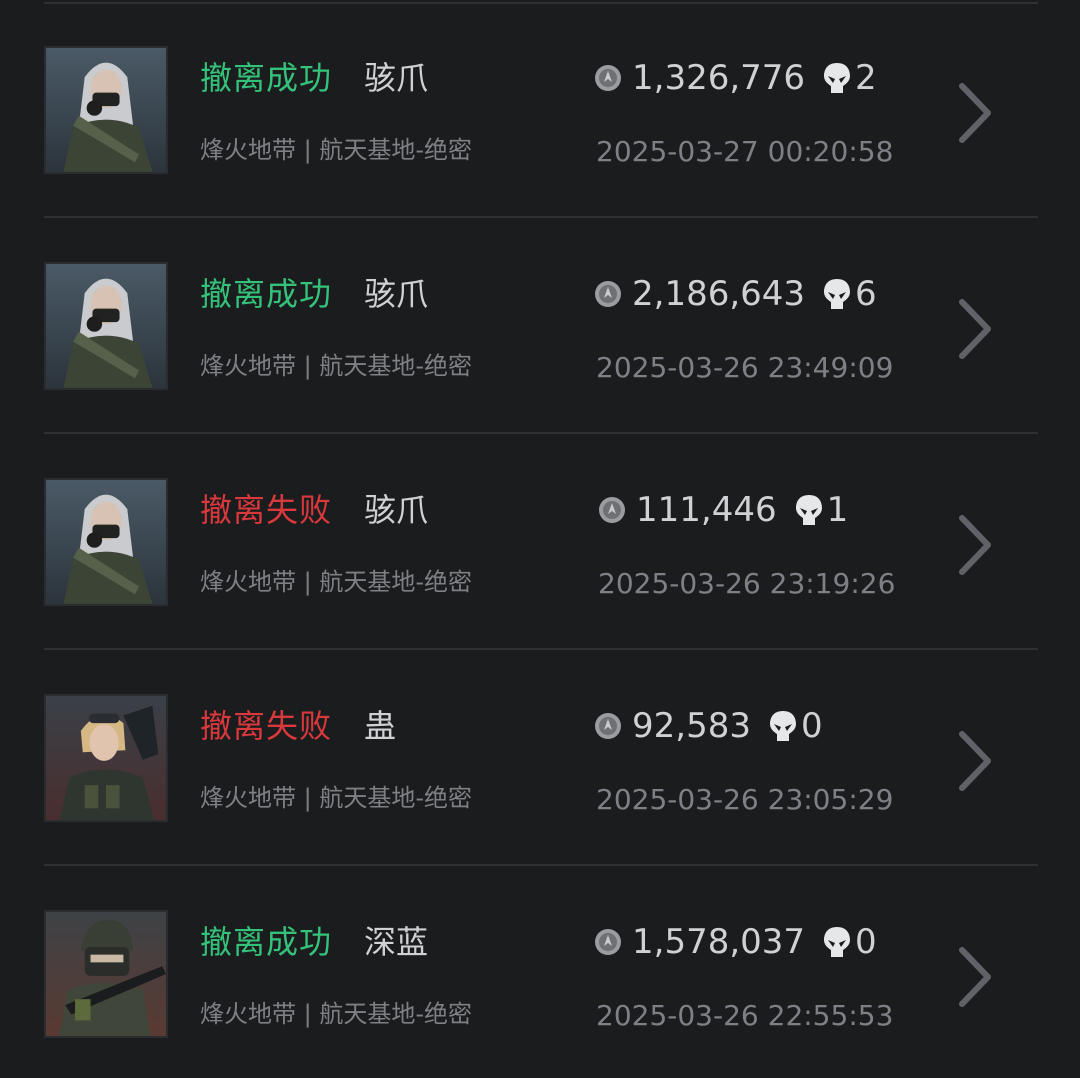 The height and width of the screenshot is (1078, 1080). Describe the element at coordinates (866, 294) in the screenshot. I see `kill-count: 6` at that location.